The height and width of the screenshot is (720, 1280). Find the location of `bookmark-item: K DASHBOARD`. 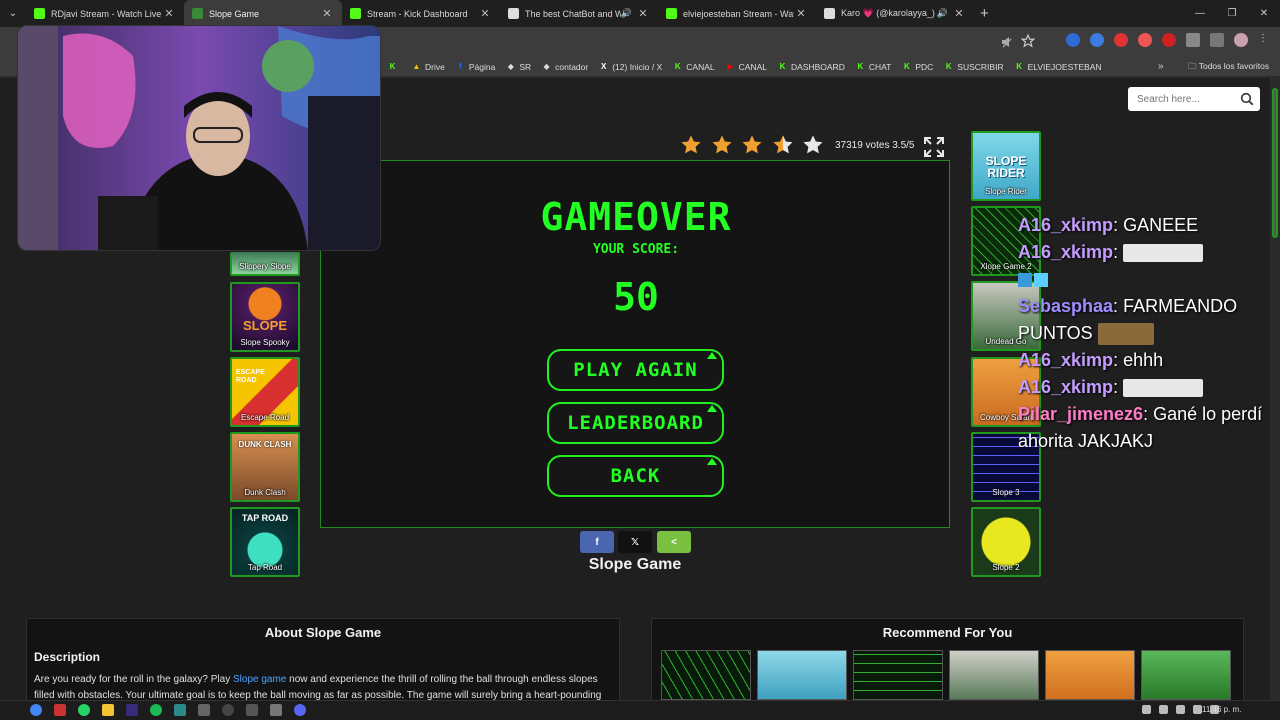

bookmark-item: K DASHBOARD is located at coordinates (811, 67).